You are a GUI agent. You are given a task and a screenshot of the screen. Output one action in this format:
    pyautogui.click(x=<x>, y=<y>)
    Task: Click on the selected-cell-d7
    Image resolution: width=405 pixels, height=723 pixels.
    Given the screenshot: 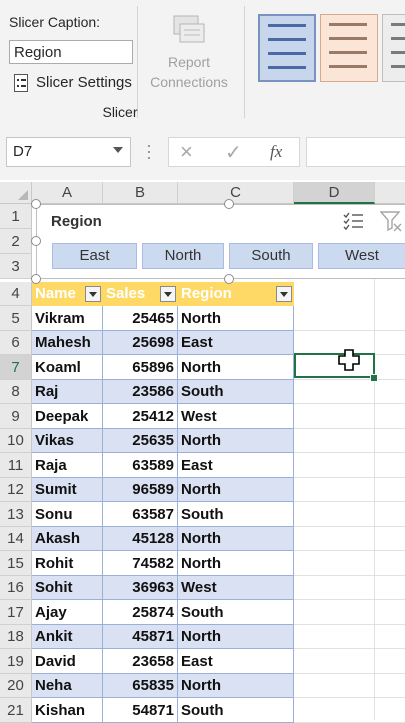 What is the action you would take?
    pyautogui.click(x=334, y=365)
    